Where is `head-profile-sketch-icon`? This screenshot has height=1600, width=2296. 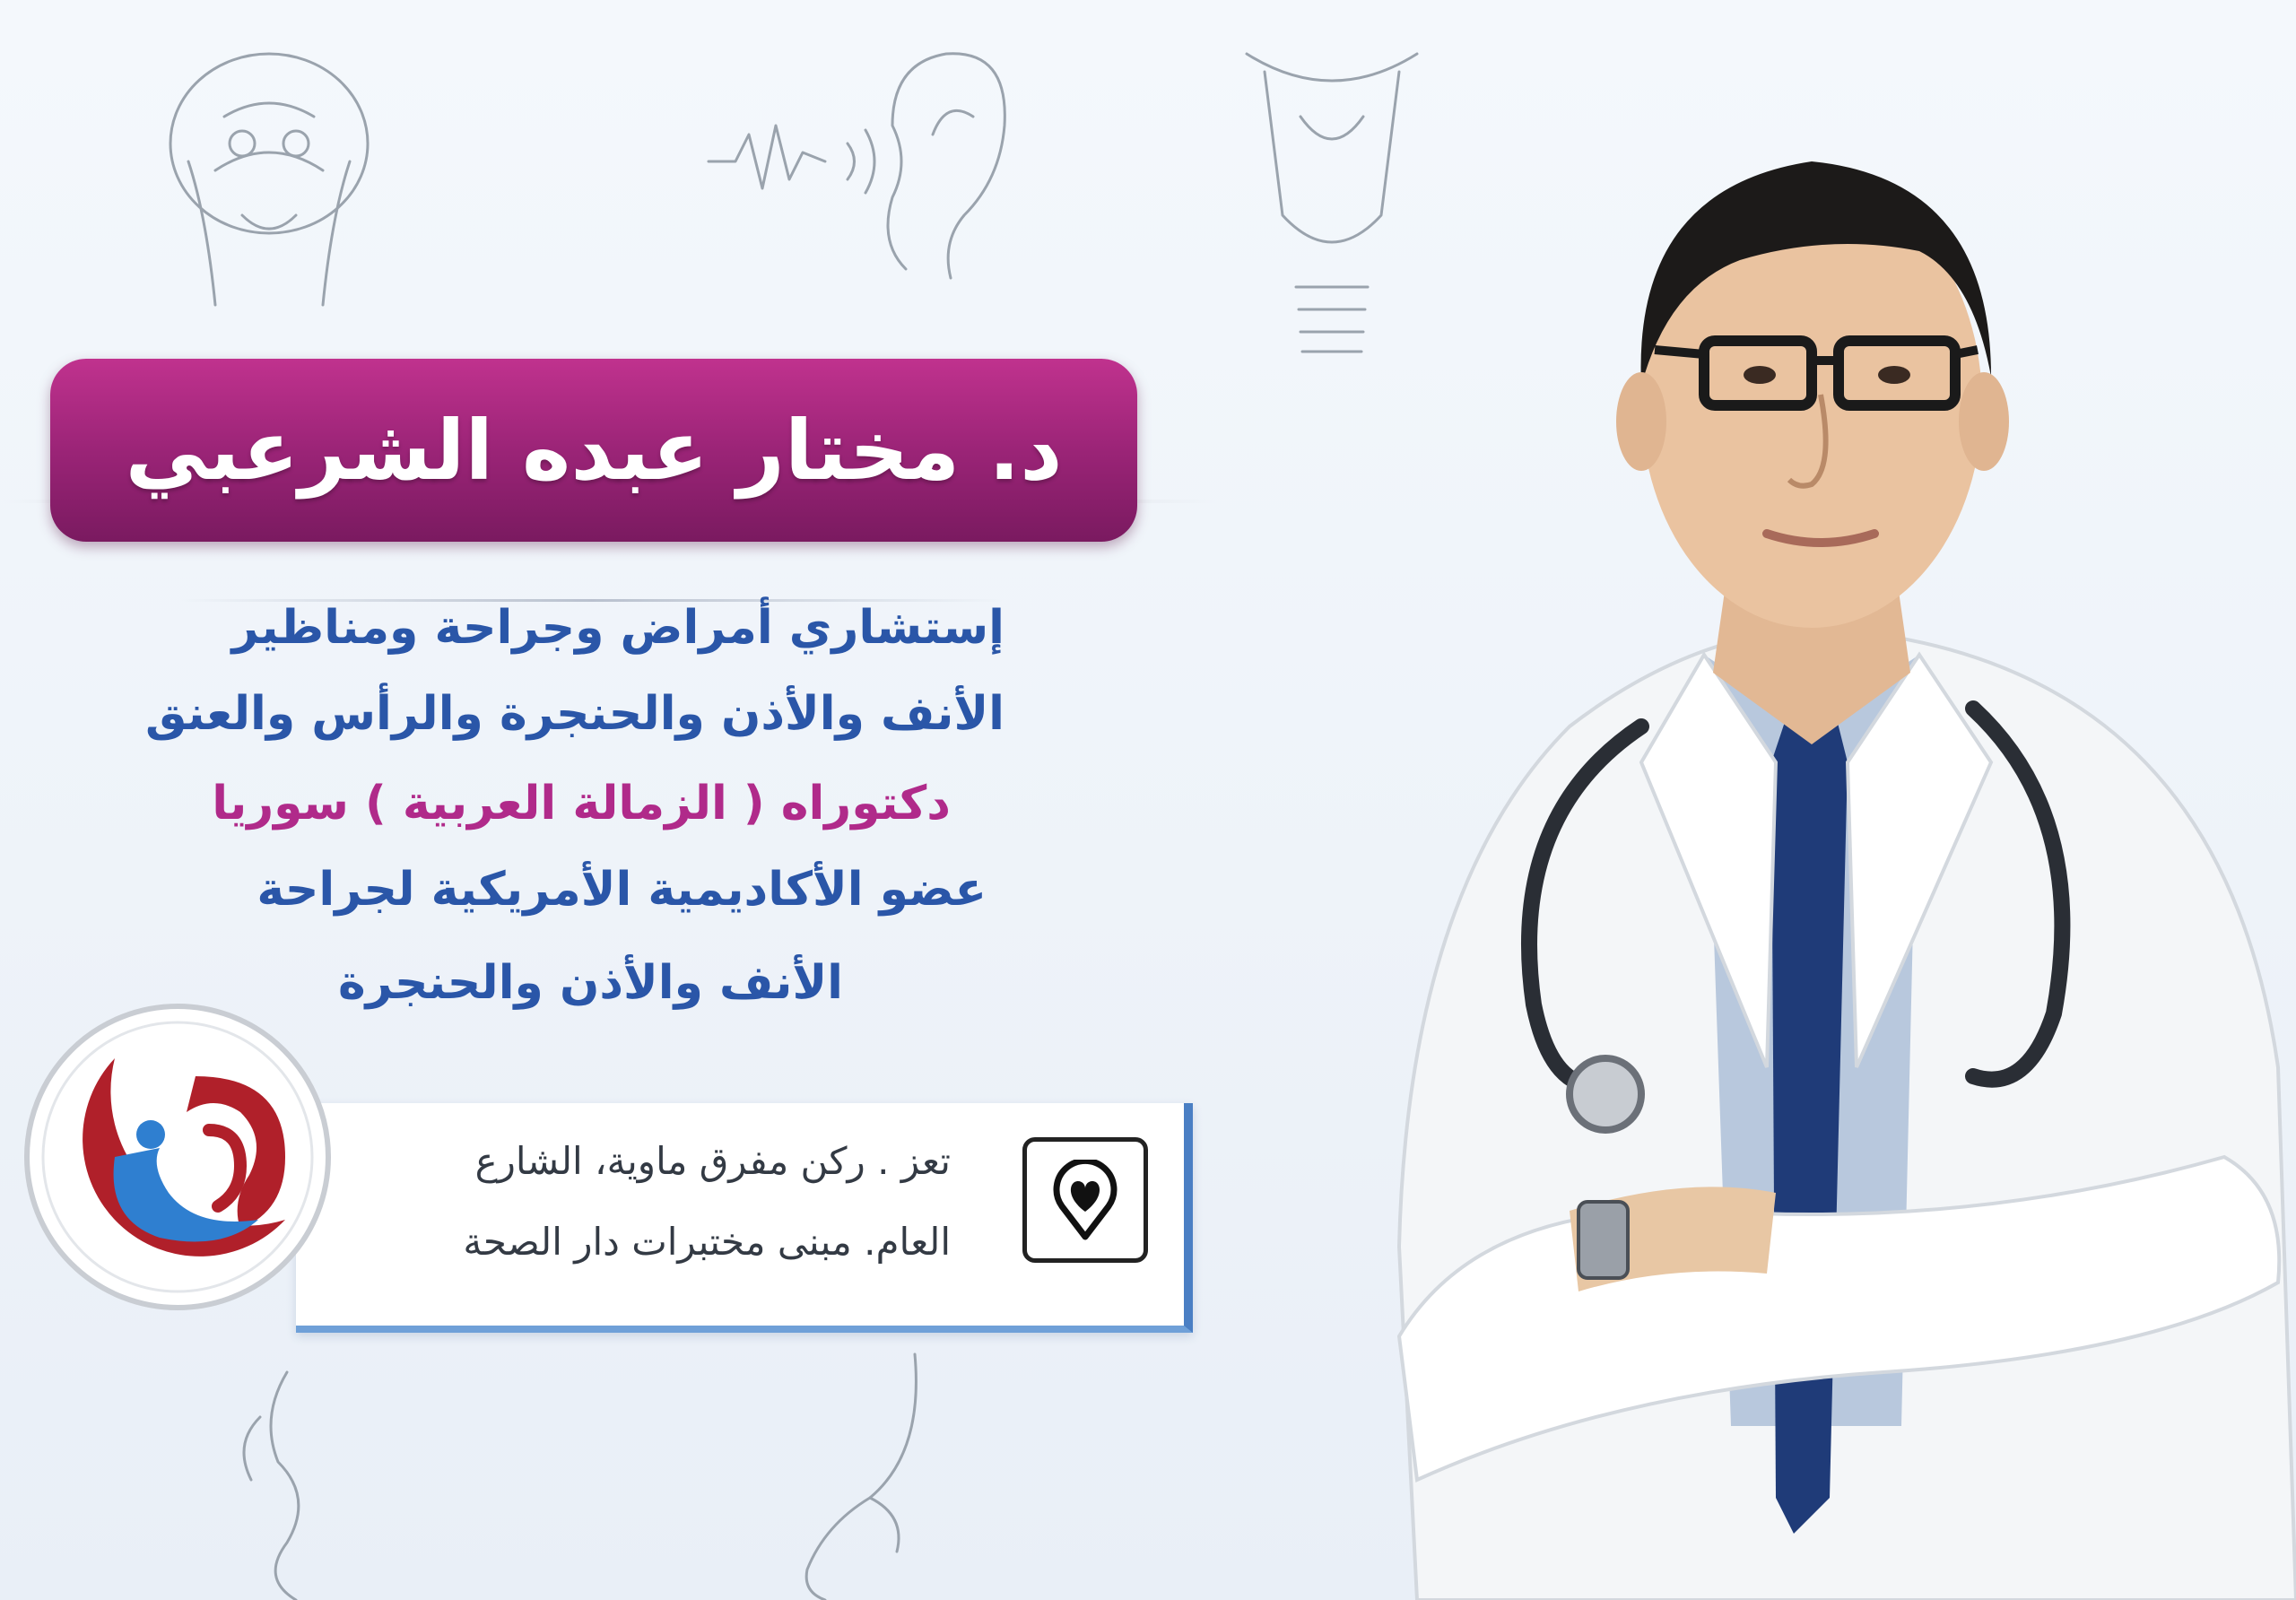
head-profile-sketch-icon is located at coordinates (271, 1485).